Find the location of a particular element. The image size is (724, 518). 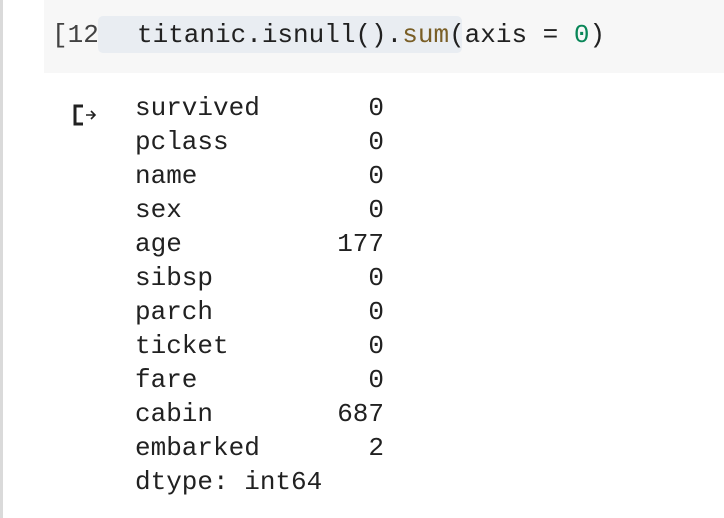

output-row: parch 0 is located at coordinates (259, 312).